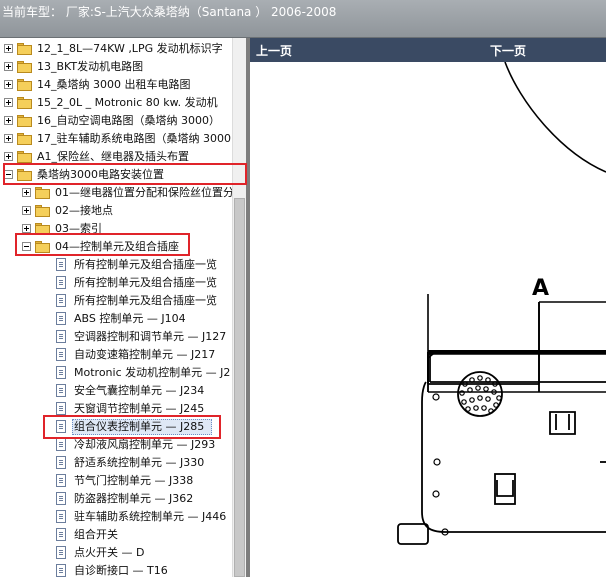 This screenshot has width=606, height=577. I want to click on tree-page-node: 防盗器控制单元 — J362, so click(123, 499).